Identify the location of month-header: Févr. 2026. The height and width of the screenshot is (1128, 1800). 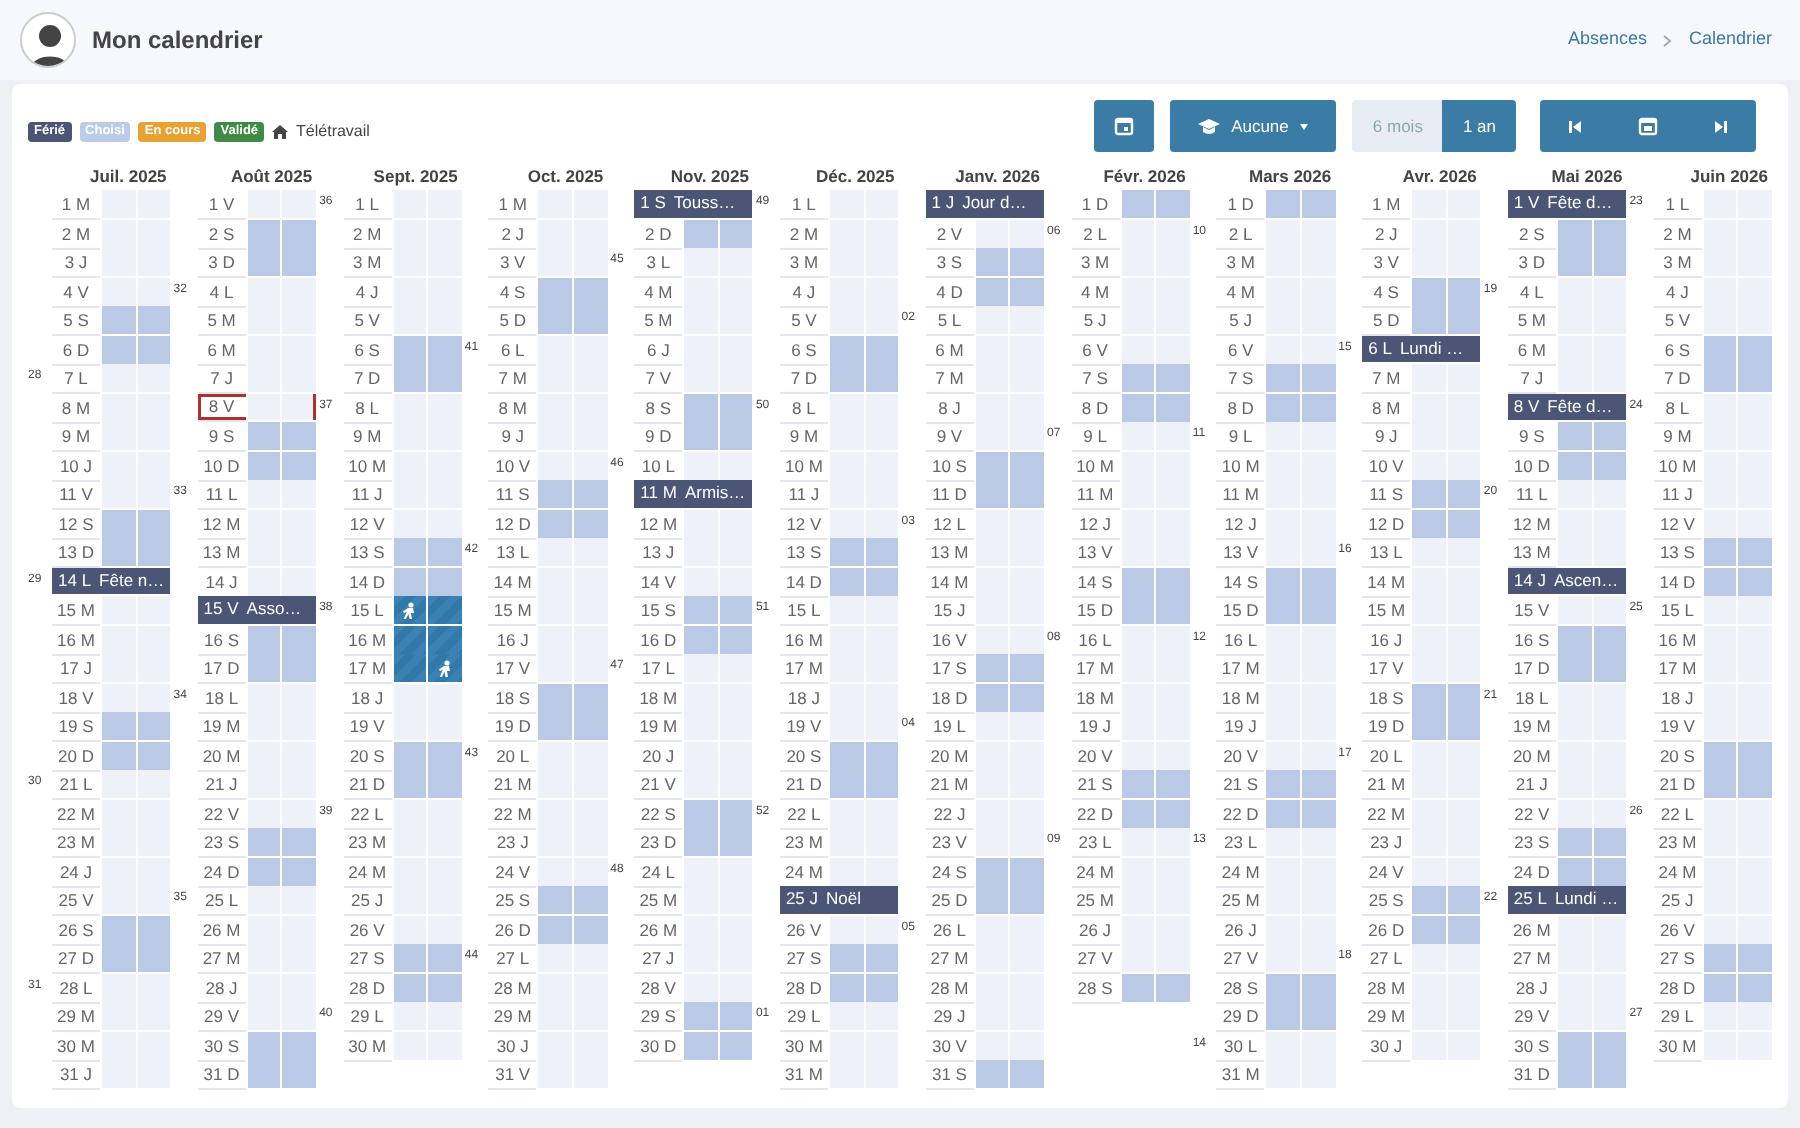
(1144, 177).